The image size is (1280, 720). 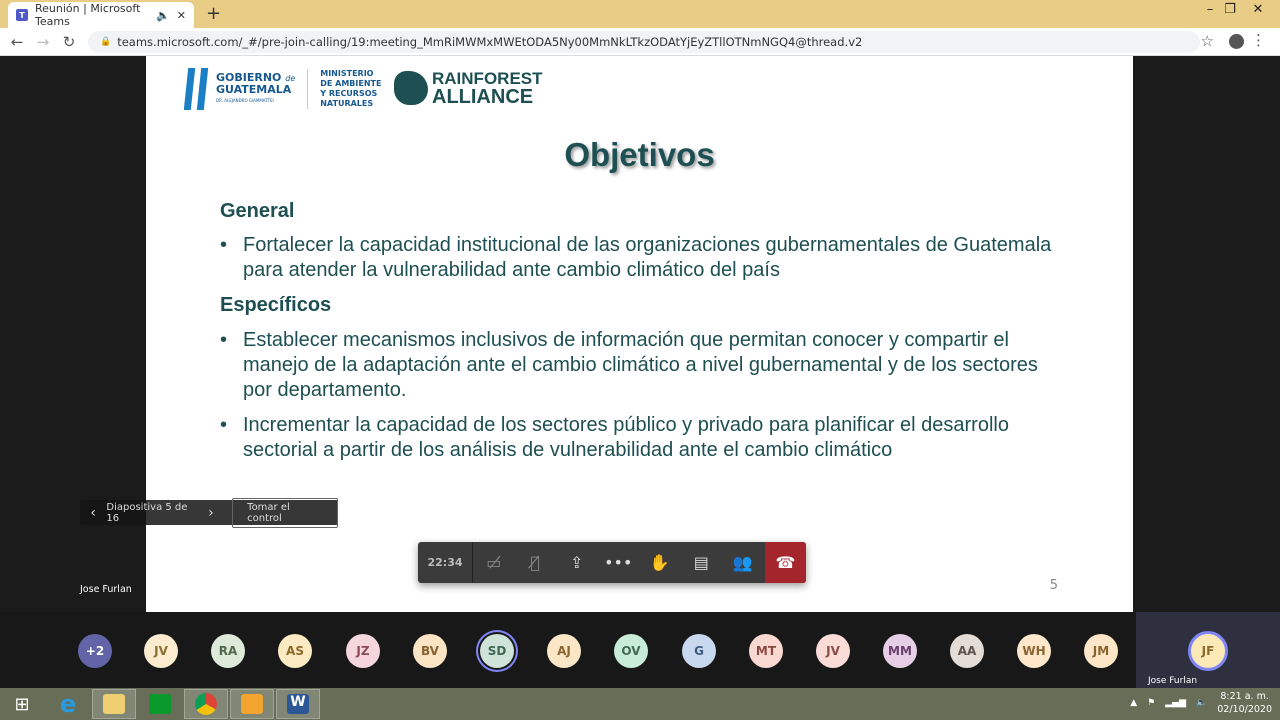 I want to click on participants-icon: 👥, so click(x=743, y=562).